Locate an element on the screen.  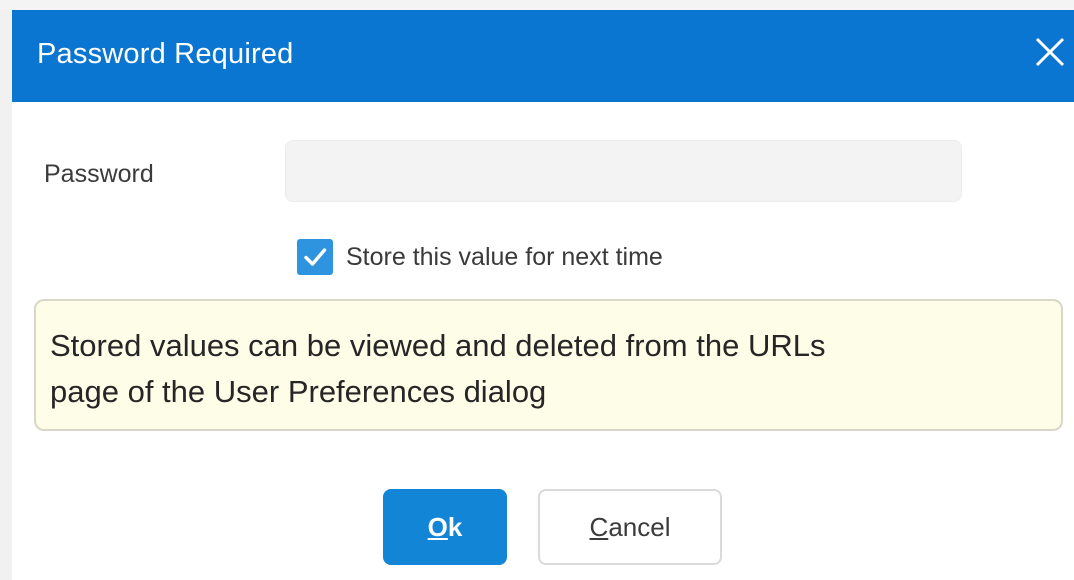
cancel-button: Cancel is located at coordinates (630, 527).